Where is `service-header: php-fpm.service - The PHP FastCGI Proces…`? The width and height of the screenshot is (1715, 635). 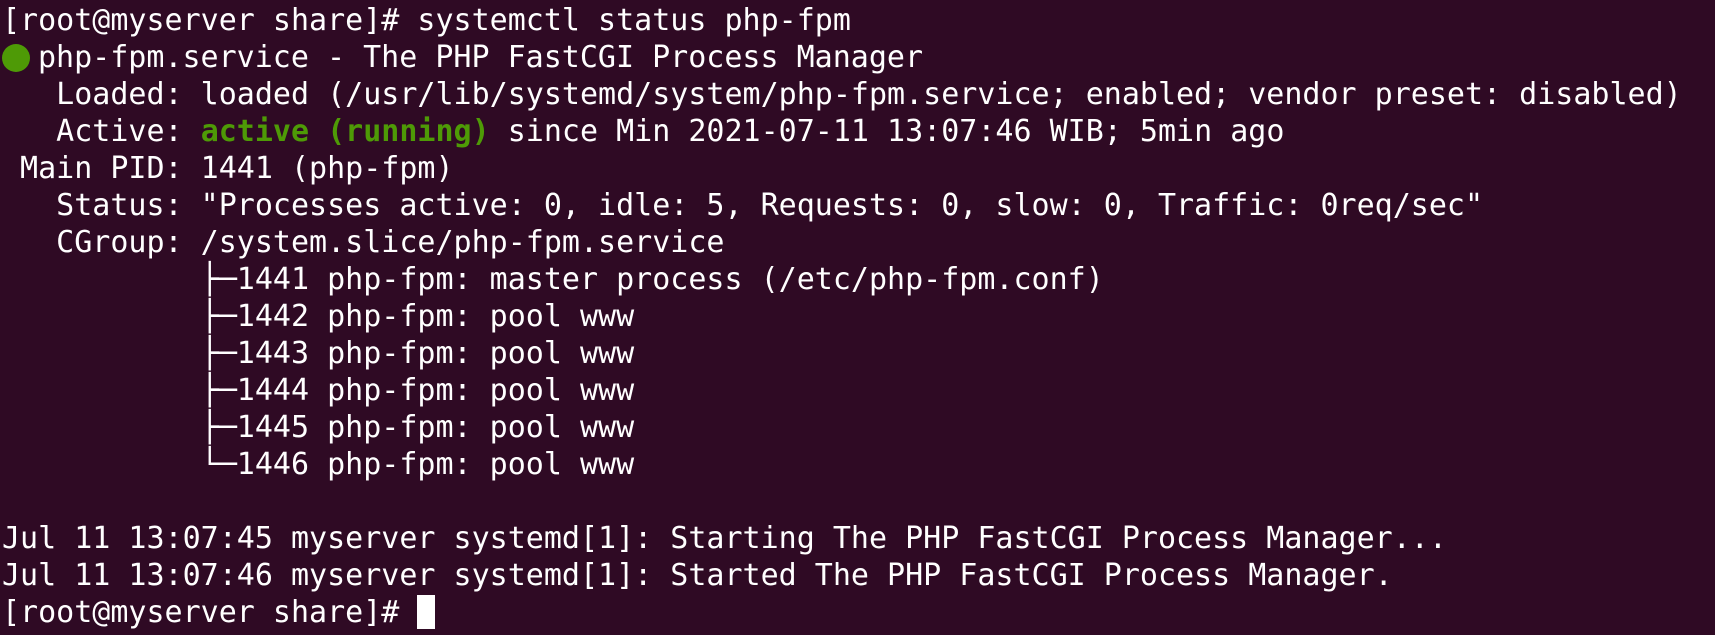
service-header: php-fpm.service - The PHP FastCGI Proces… is located at coordinates (481, 57).